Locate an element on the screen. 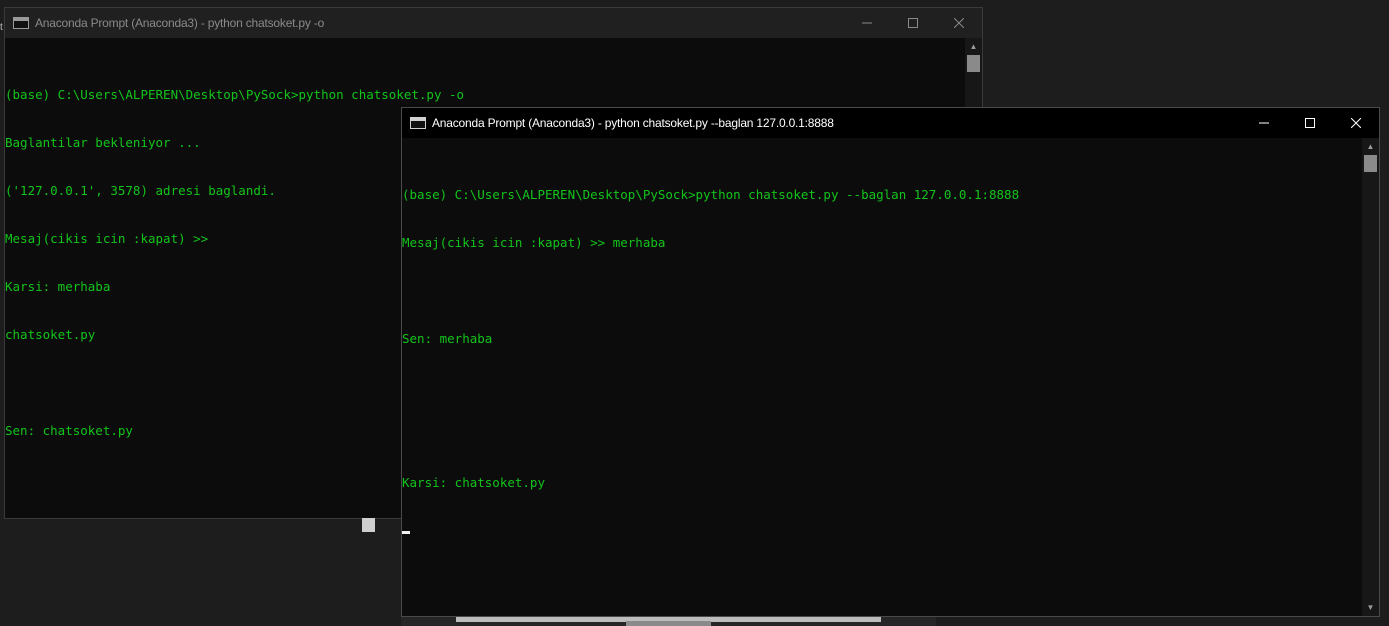 This screenshot has width=1389, height=626. cursor-line is located at coordinates (881, 531).